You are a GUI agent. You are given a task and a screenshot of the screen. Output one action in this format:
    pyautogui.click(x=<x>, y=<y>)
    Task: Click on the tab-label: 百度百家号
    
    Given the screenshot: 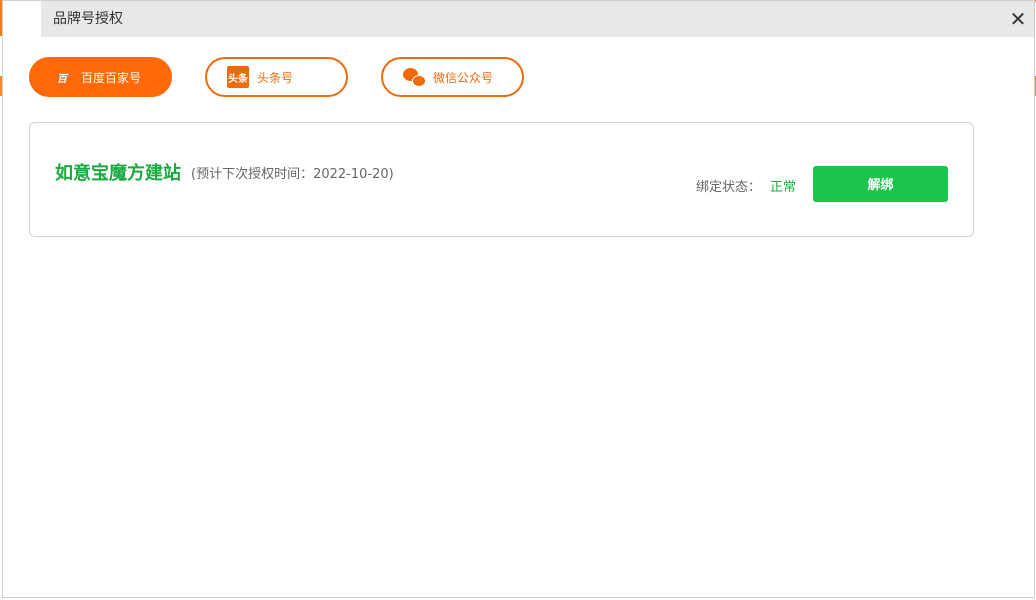 What is the action you would take?
    pyautogui.click(x=111, y=77)
    